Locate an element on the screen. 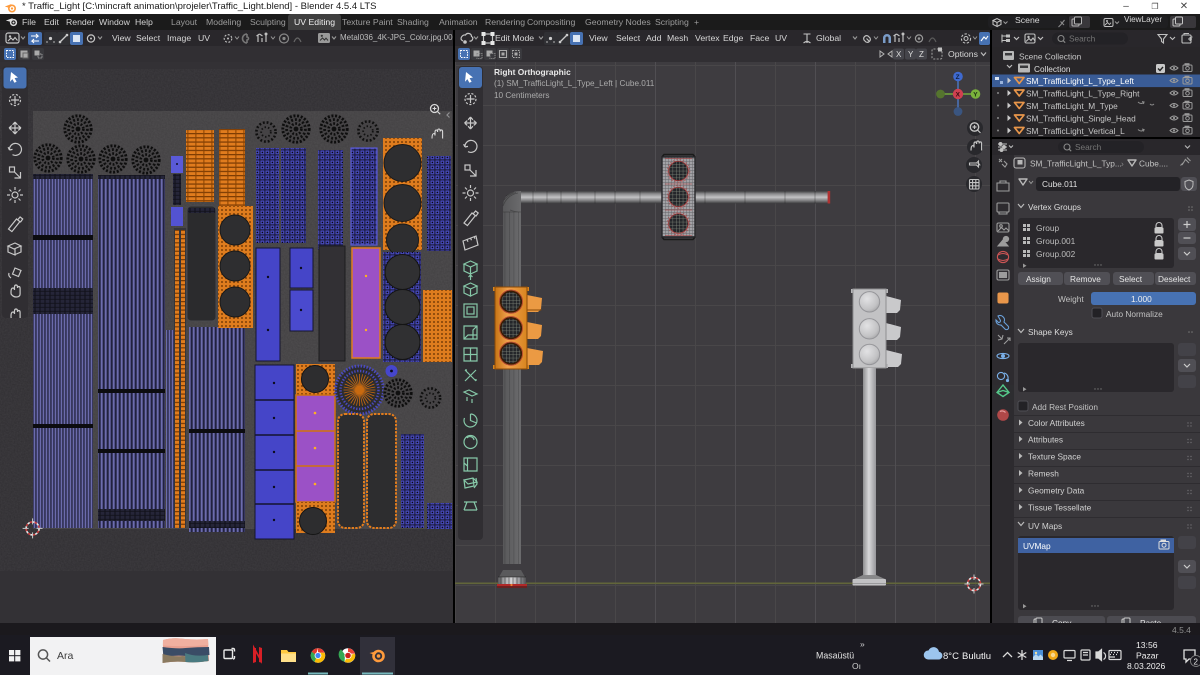 The width and height of the screenshot is (1200, 675). svg-text: Geometry Data is located at coordinates (1056, 491).